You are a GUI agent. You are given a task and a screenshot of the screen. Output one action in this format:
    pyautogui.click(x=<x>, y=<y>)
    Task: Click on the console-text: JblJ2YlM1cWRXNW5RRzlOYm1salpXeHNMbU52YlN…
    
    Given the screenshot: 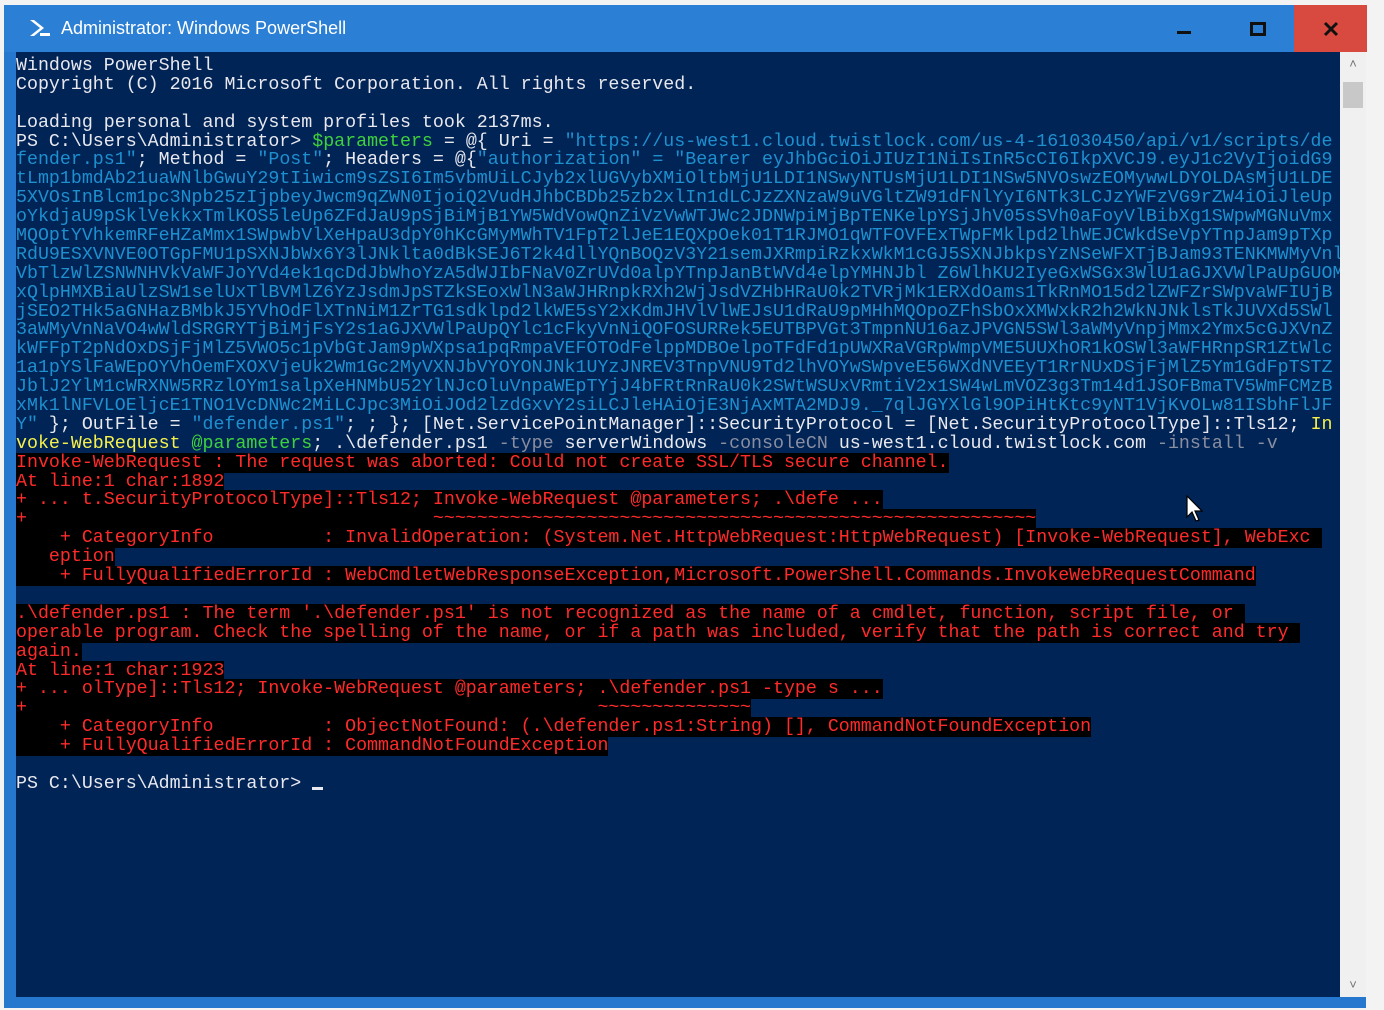 What is the action you would take?
    pyautogui.click(x=674, y=387)
    